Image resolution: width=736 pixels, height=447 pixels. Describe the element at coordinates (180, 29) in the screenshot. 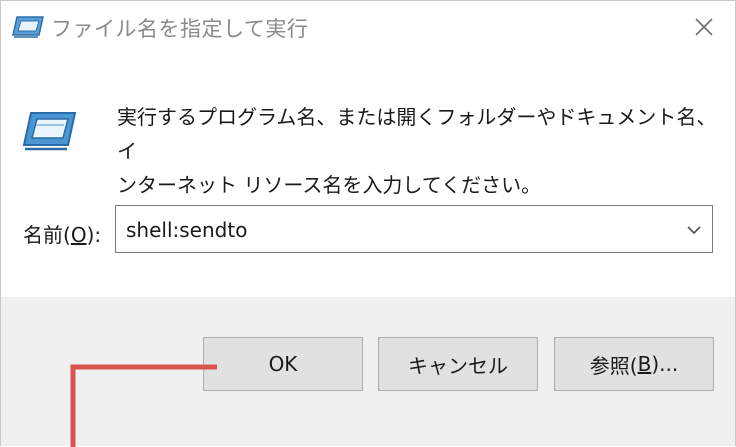

I see `window-title: ファイル名を指定して実行` at that location.